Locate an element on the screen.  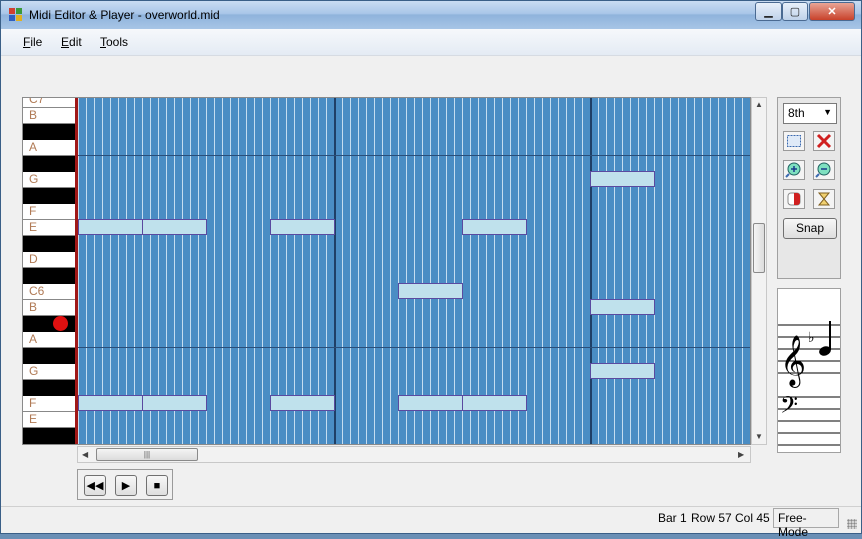
window-title: Midi Editor & Player - overworld.mid is located at coordinates (124, 15).